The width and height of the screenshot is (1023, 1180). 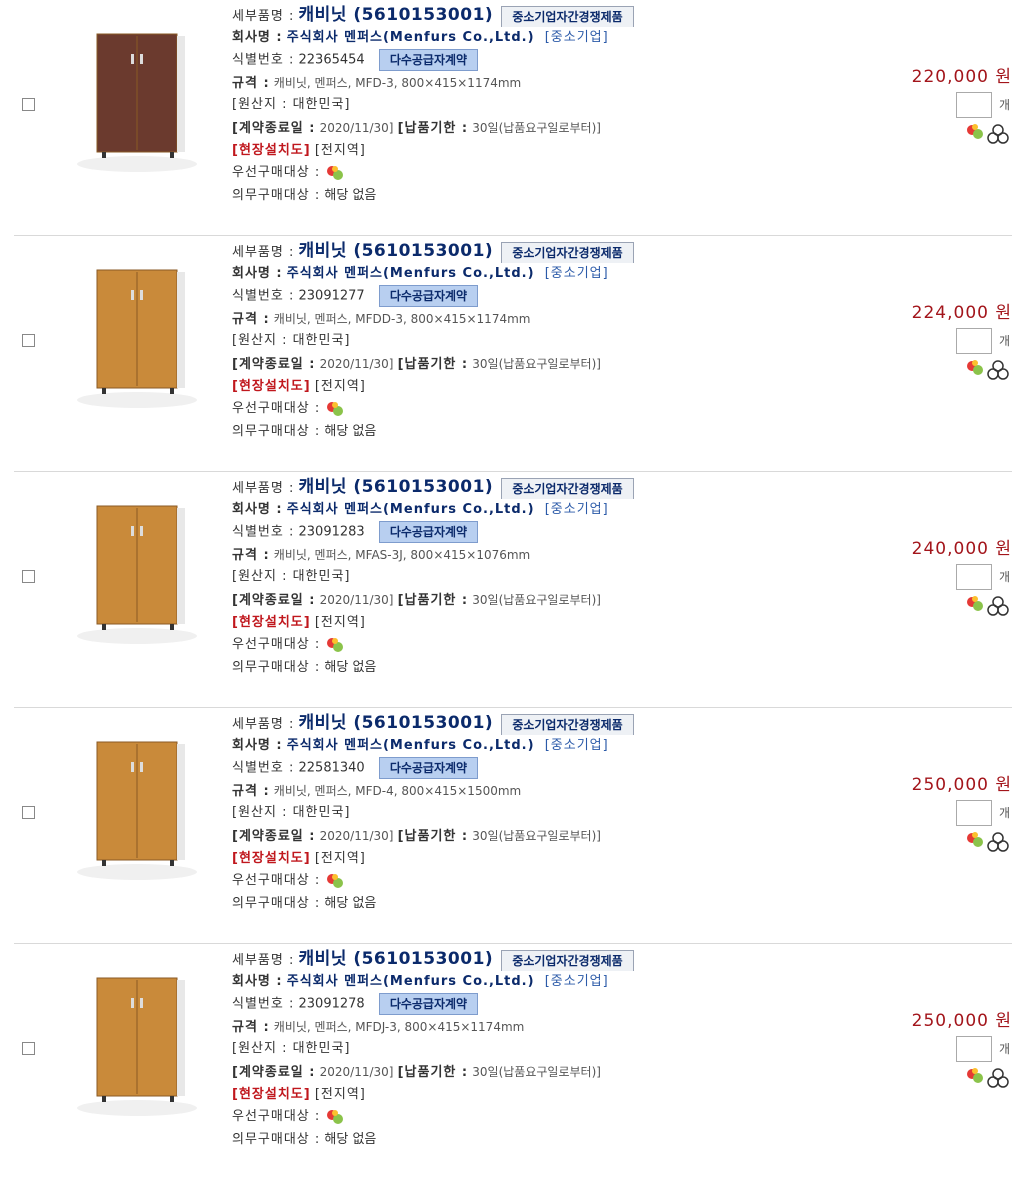 What do you see at coordinates (331, 532) in the screenshot?
I see `id-number: 23091283` at bounding box center [331, 532].